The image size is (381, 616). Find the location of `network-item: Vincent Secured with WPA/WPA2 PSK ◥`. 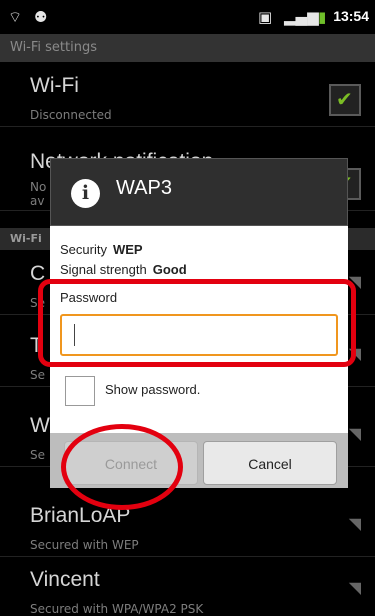

network-item: Vincent Secured with WPA/WPA2 PSK ◥ is located at coordinates (187, 586).